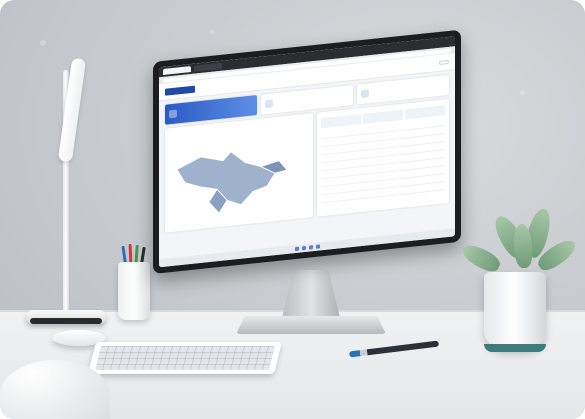 This screenshot has height=419, width=585. What do you see at coordinates (311, 294) in the screenshot?
I see `monitor-stand-neck` at bounding box center [311, 294].